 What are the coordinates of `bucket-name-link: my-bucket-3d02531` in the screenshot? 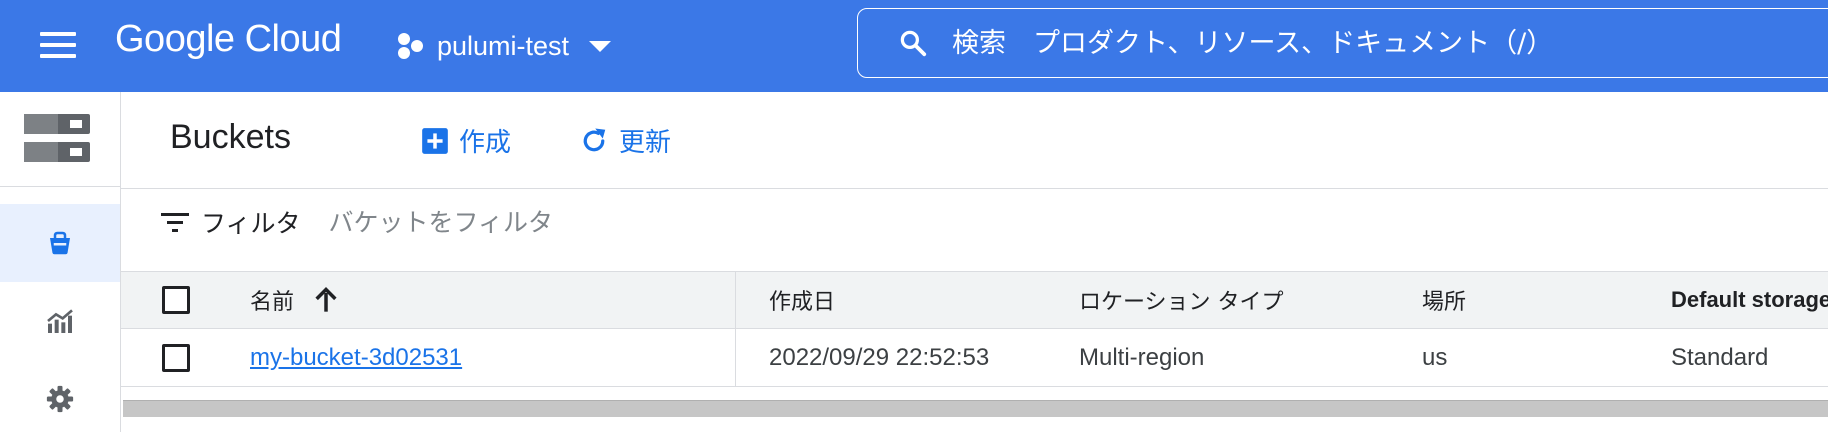 It's located at (356, 358).